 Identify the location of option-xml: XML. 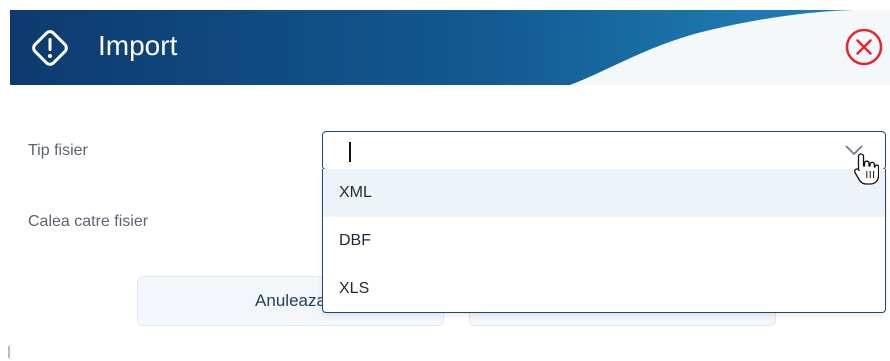
(604, 193).